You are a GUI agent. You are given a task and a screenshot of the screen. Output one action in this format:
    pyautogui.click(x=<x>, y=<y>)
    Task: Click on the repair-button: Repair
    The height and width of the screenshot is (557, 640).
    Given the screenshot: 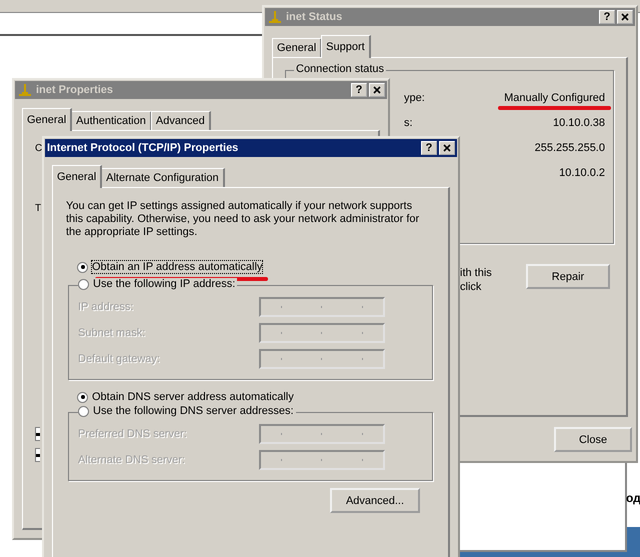 What is the action you would take?
    pyautogui.click(x=568, y=276)
    